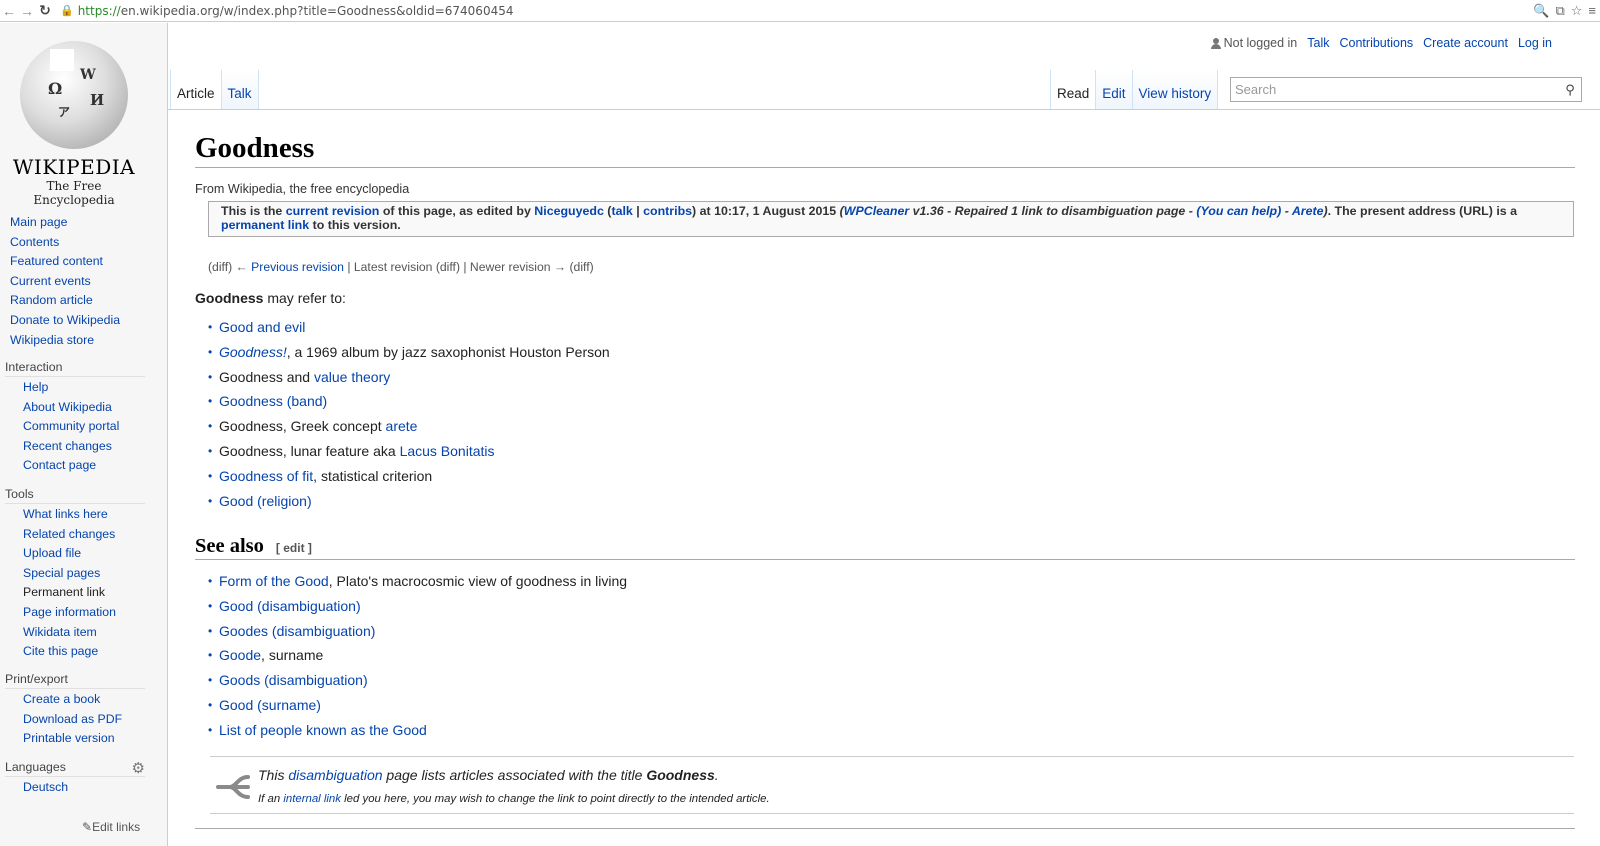 The width and height of the screenshot is (1600, 846). What do you see at coordinates (621, 211) in the screenshot?
I see `editor-talk-link: talk` at bounding box center [621, 211].